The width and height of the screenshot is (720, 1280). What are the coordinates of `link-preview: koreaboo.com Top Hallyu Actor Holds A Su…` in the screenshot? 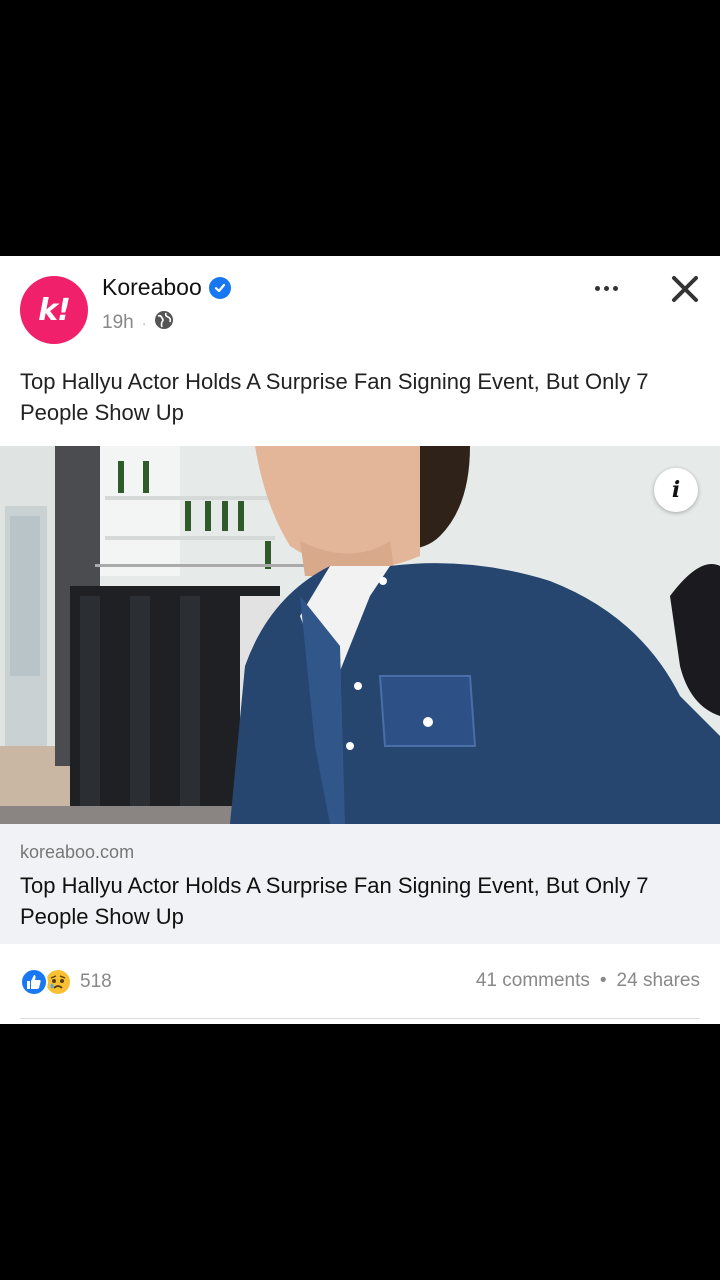 It's located at (360, 884).